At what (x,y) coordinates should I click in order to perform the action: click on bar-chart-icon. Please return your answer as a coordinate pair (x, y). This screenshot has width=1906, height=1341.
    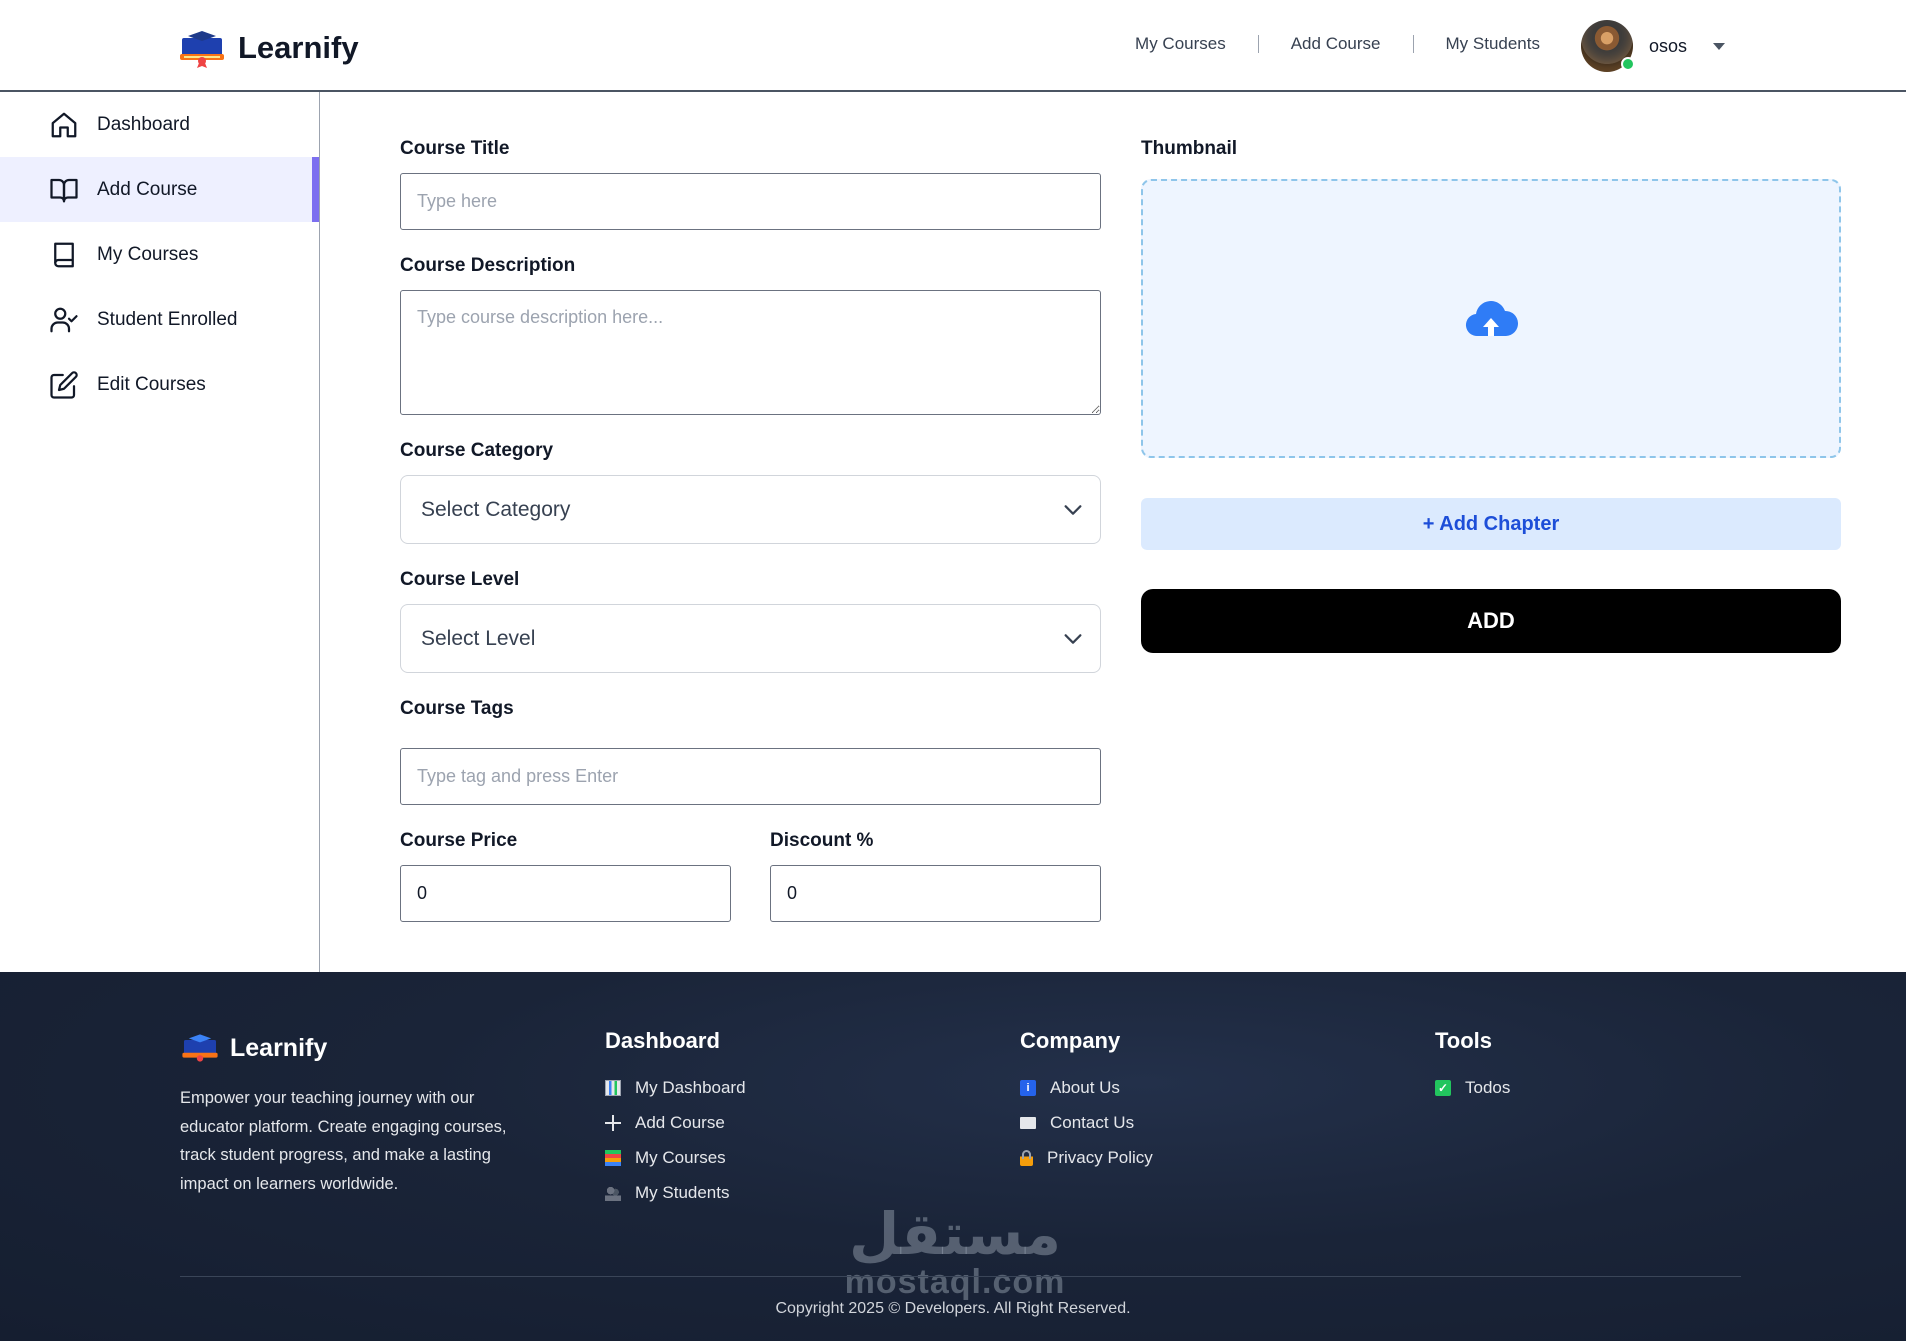
    Looking at the image, I should click on (613, 1087).